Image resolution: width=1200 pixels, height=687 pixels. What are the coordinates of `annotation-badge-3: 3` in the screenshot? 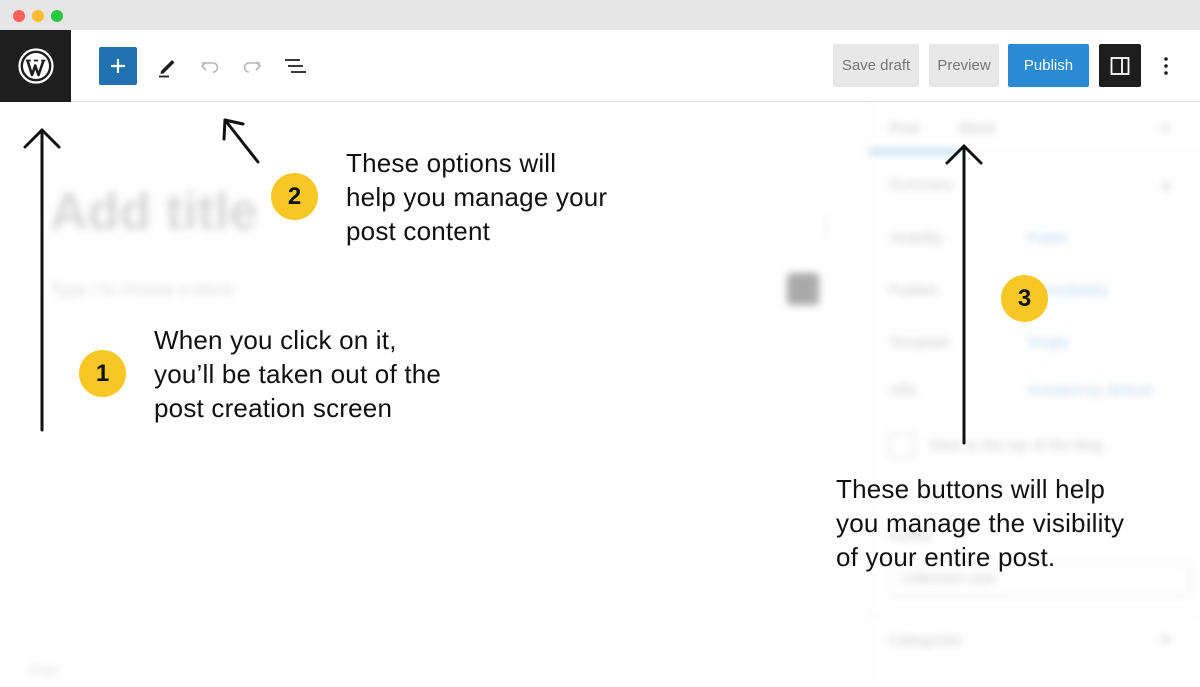 It's located at (1024, 298).